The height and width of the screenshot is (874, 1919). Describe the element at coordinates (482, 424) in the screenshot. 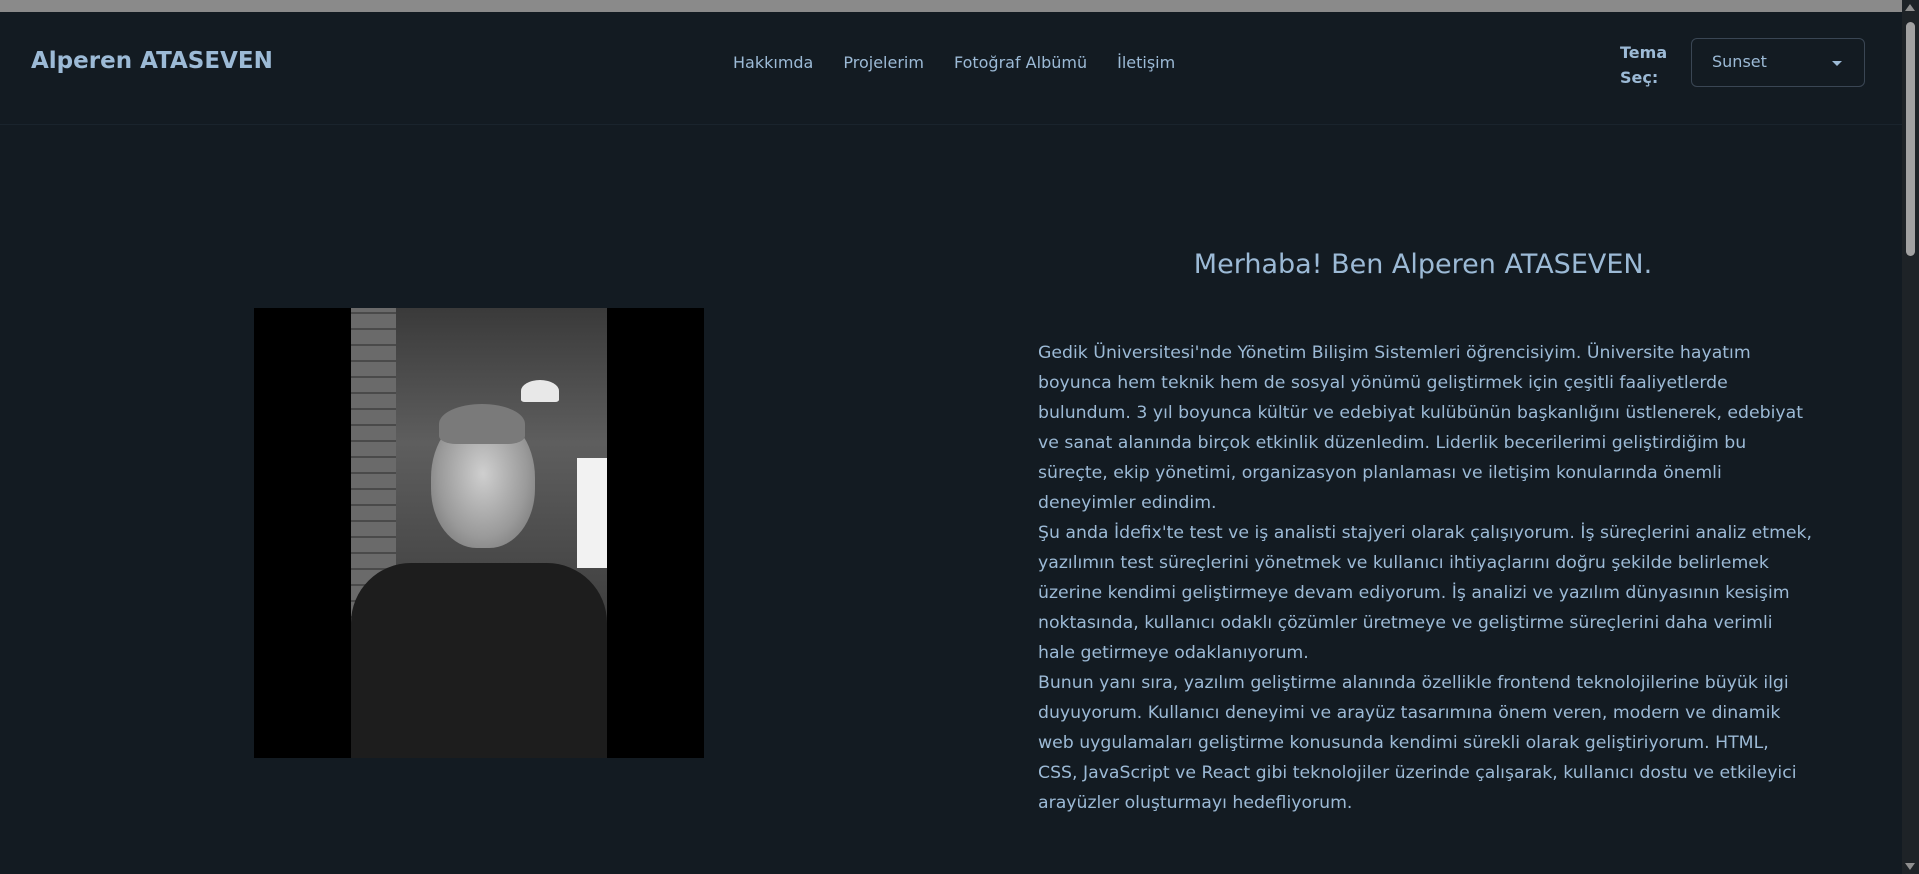

I see `photo-hair` at that location.